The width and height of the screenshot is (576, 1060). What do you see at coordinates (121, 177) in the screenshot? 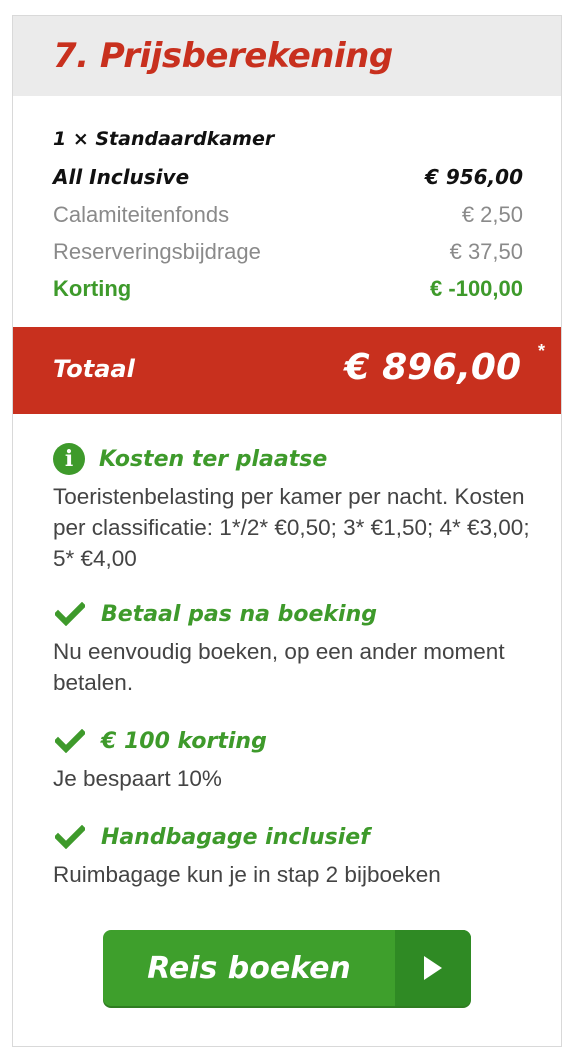
I see `board-label: All Inclusive` at bounding box center [121, 177].